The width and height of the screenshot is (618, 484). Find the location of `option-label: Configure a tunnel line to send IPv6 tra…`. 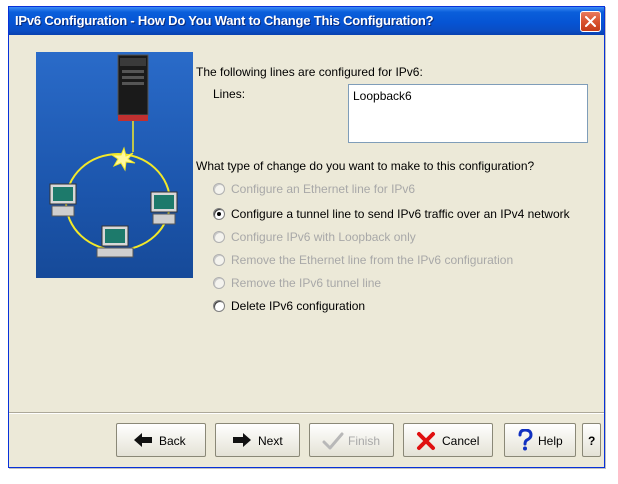

option-label: Configure a tunnel line to send IPv6 tra… is located at coordinates (400, 214).